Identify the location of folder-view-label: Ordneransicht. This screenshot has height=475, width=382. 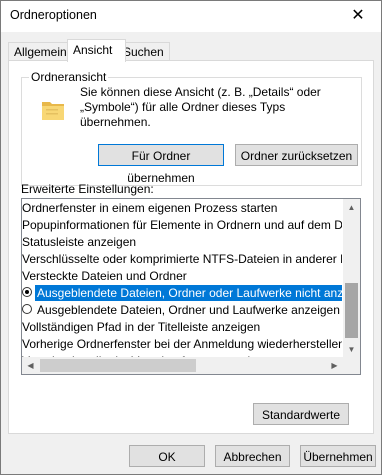
(69, 77).